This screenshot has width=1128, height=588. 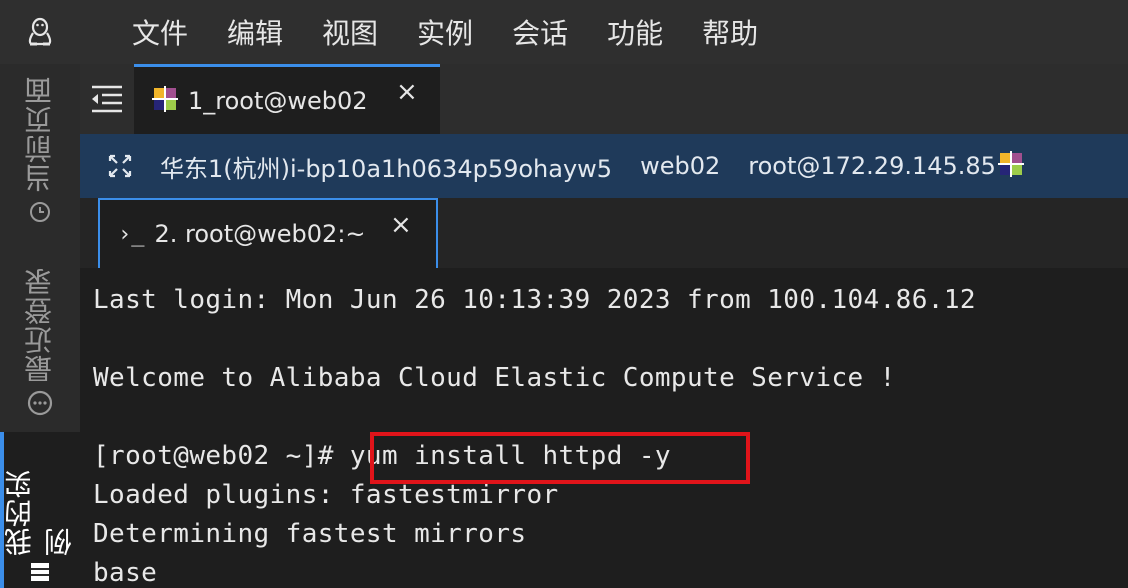 I want to click on expand-icon, so click(x=120, y=166).